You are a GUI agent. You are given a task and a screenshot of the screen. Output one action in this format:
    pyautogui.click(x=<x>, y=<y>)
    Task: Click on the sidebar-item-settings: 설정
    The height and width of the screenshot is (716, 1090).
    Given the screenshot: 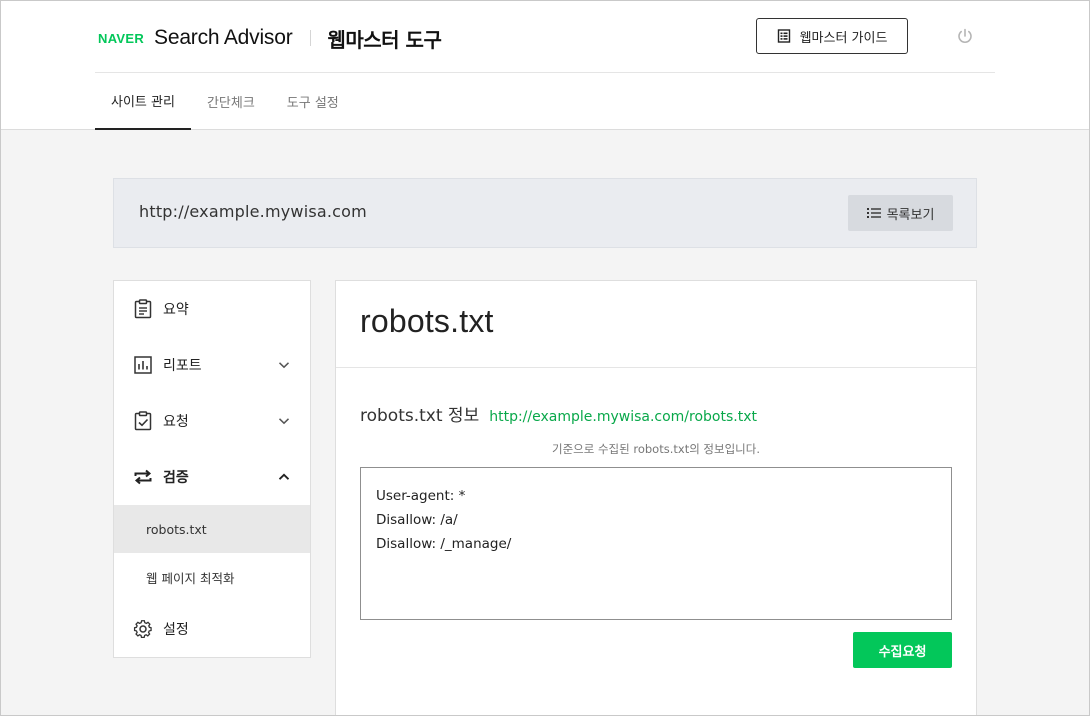 What is the action you would take?
    pyautogui.click(x=212, y=629)
    